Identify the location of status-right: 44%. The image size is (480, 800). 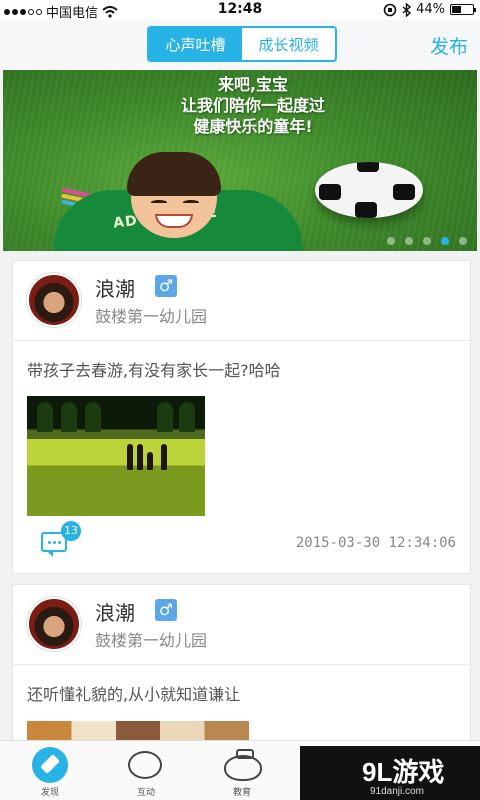
(429, 9).